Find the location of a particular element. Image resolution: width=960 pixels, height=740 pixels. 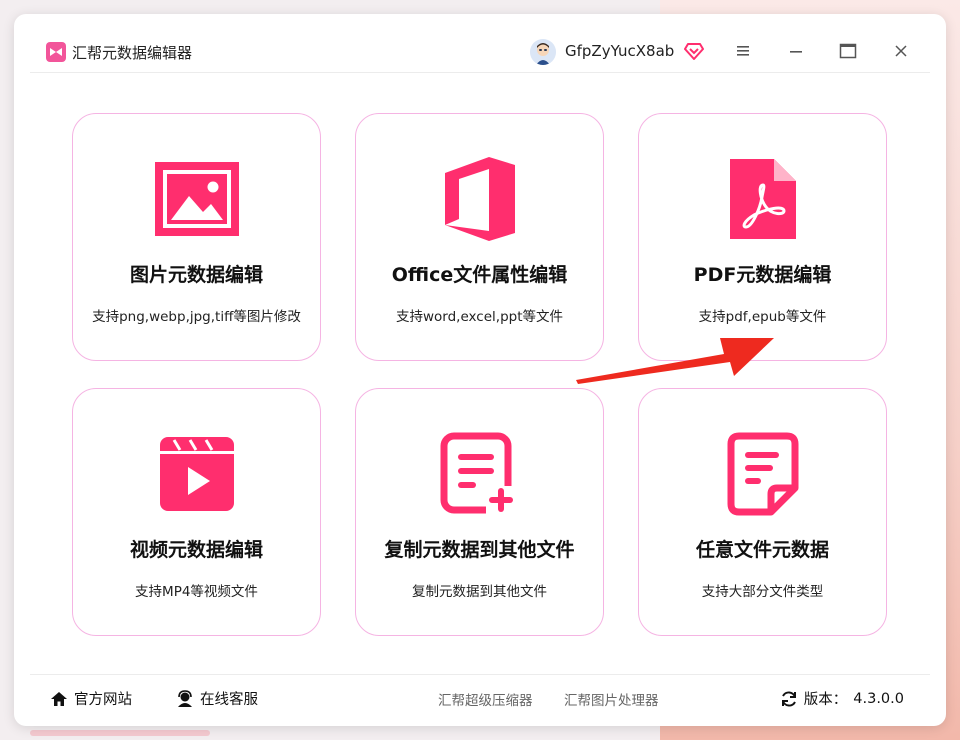

red-arrow-annotation is located at coordinates (675, 361).